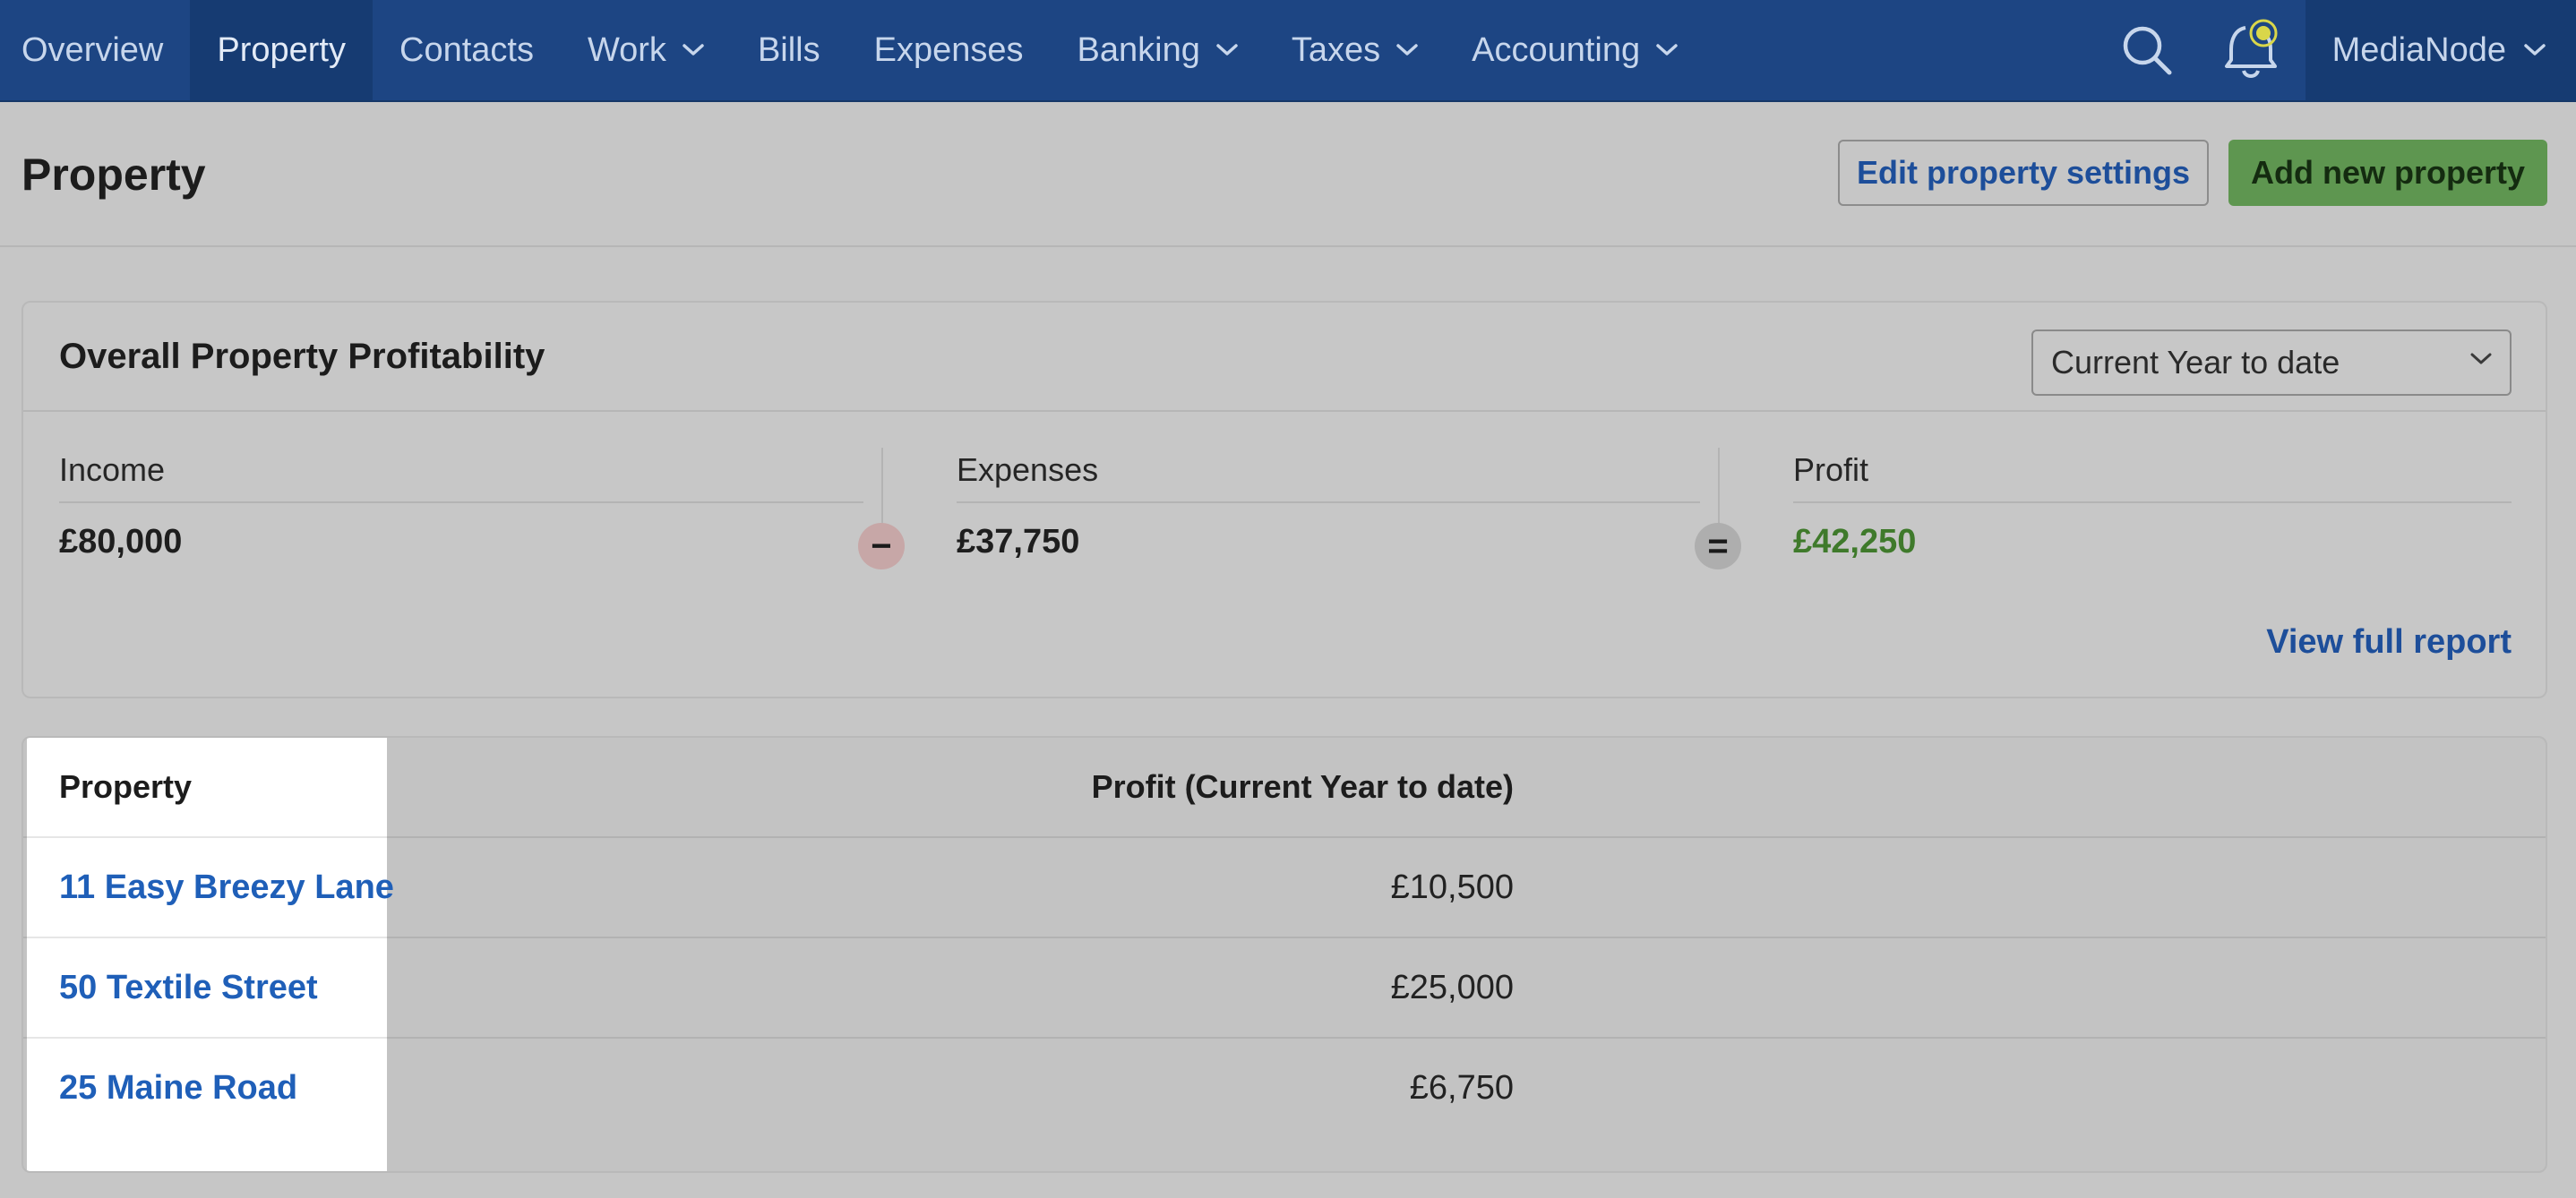  I want to click on equals-icon: =, so click(1718, 546).